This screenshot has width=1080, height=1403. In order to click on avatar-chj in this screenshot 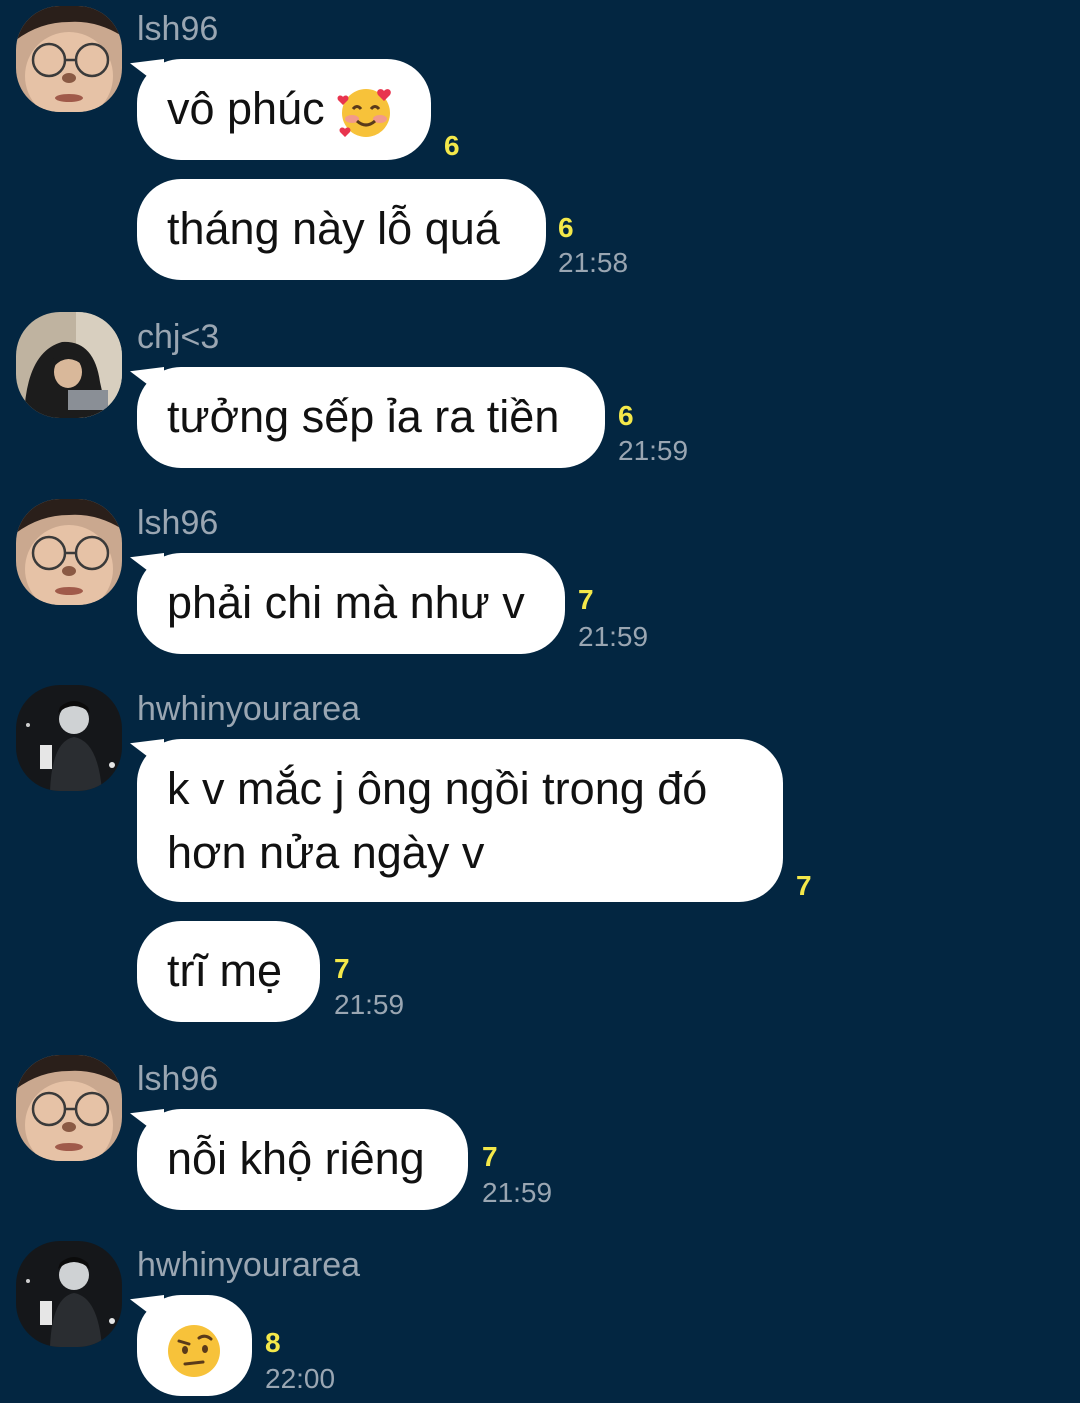, I will do `click(69, 365)`.